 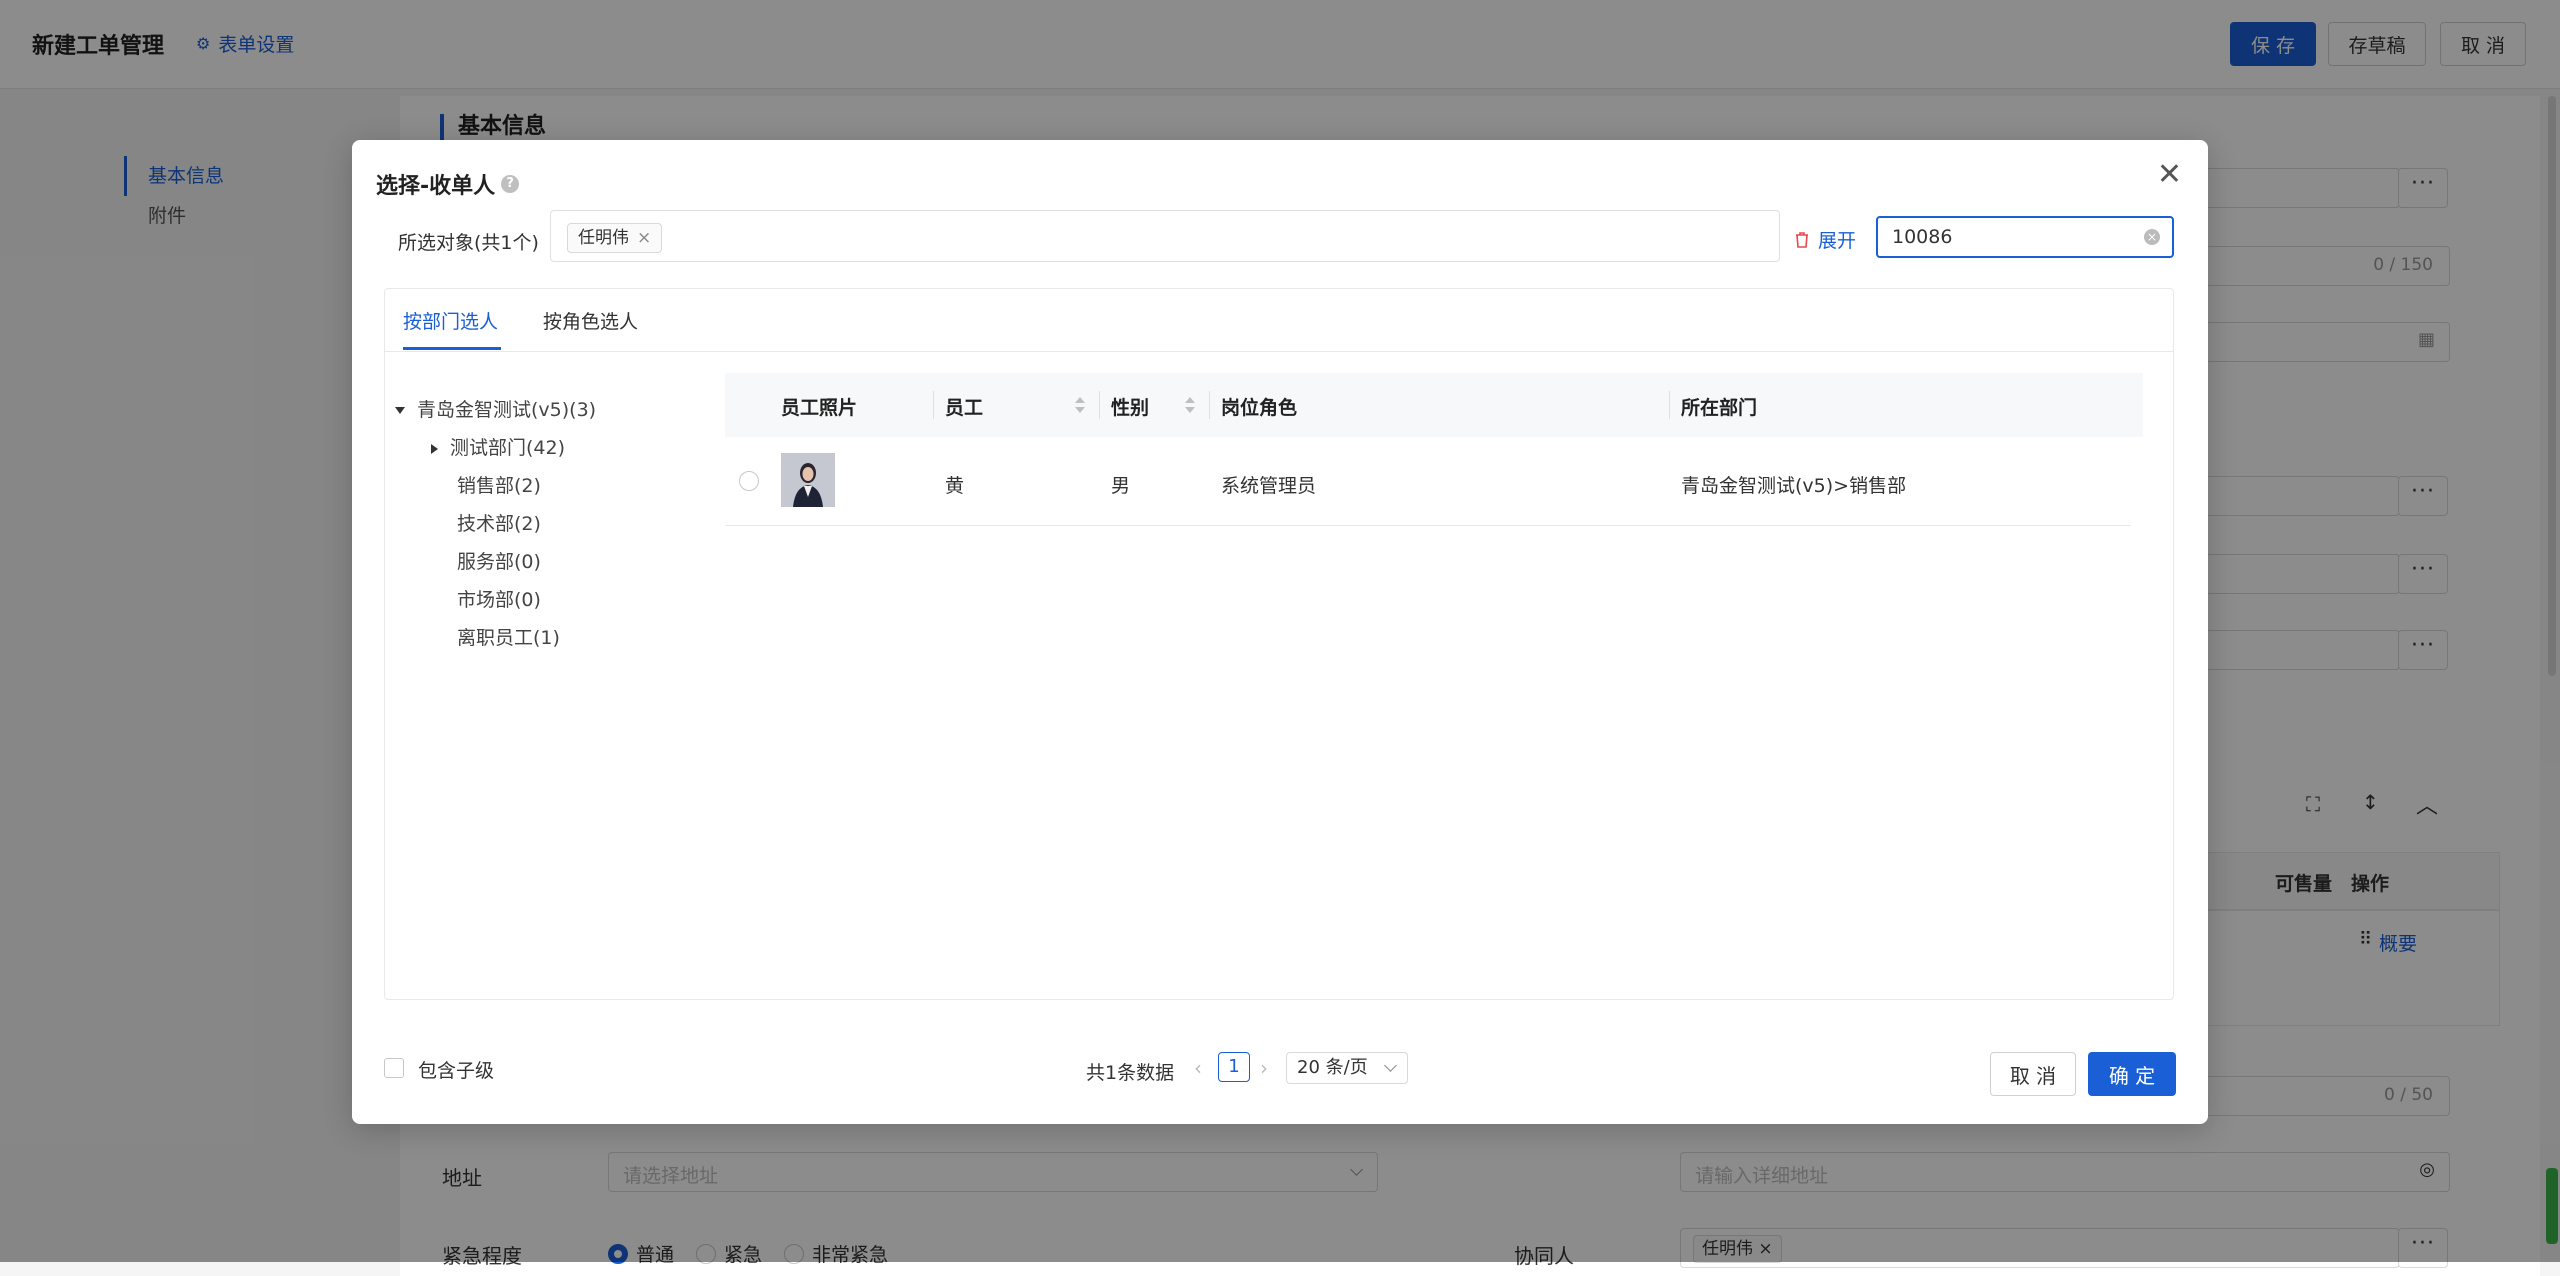 I want to click on tree-root: 青岛金智测试(v5)(3), so click(x=495, y=408).